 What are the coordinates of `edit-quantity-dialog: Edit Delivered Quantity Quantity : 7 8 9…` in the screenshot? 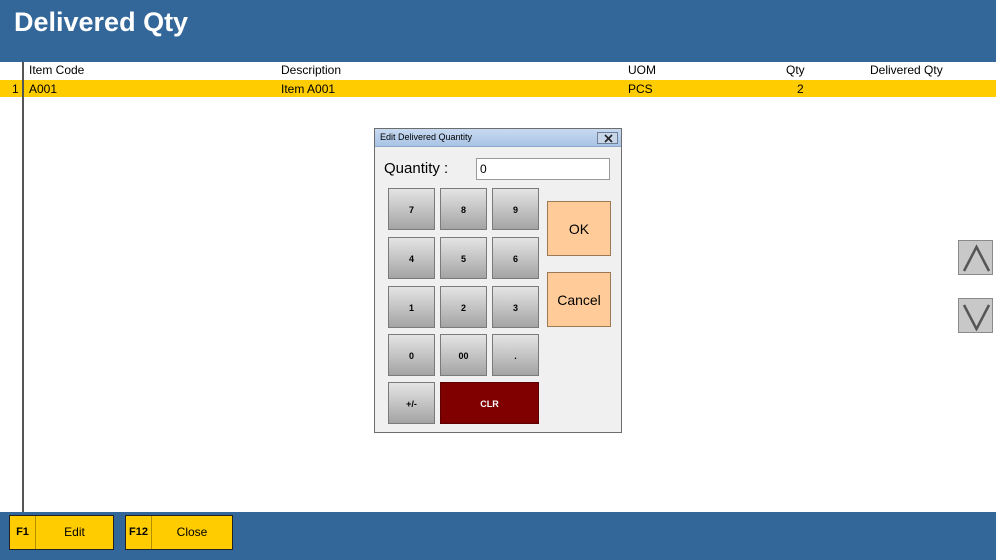 It's located at (498, 280).